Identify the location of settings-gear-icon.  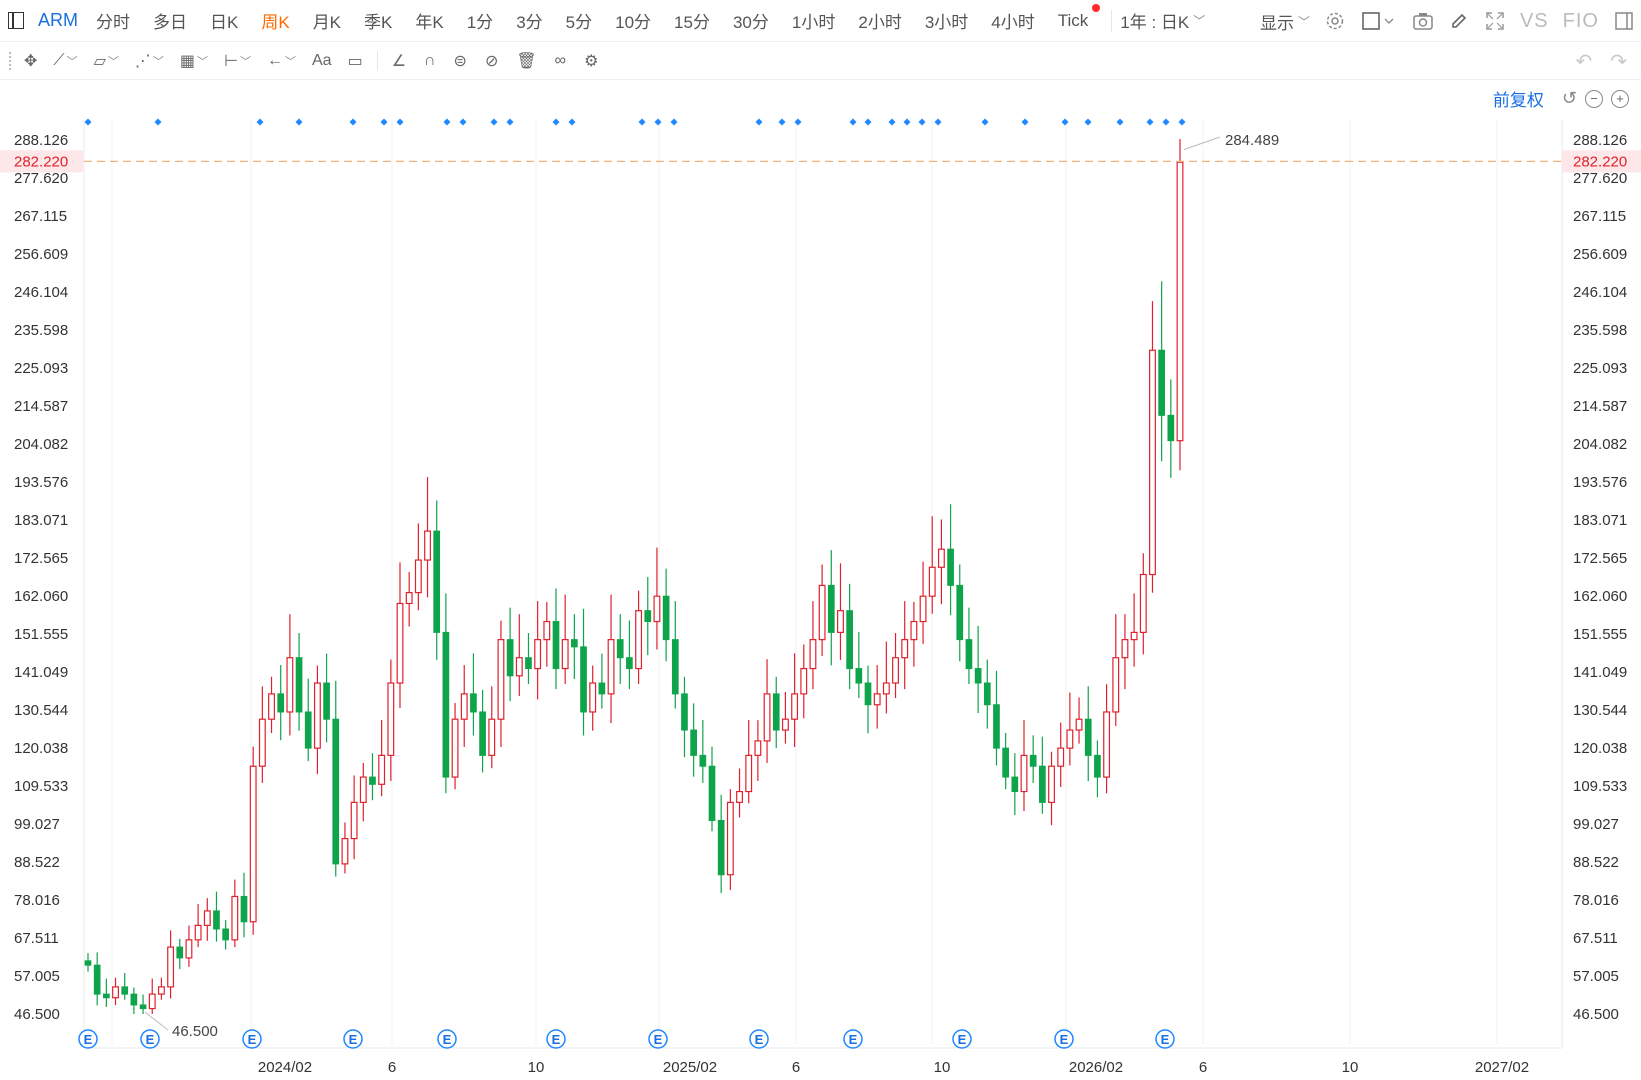
(1335, 21).